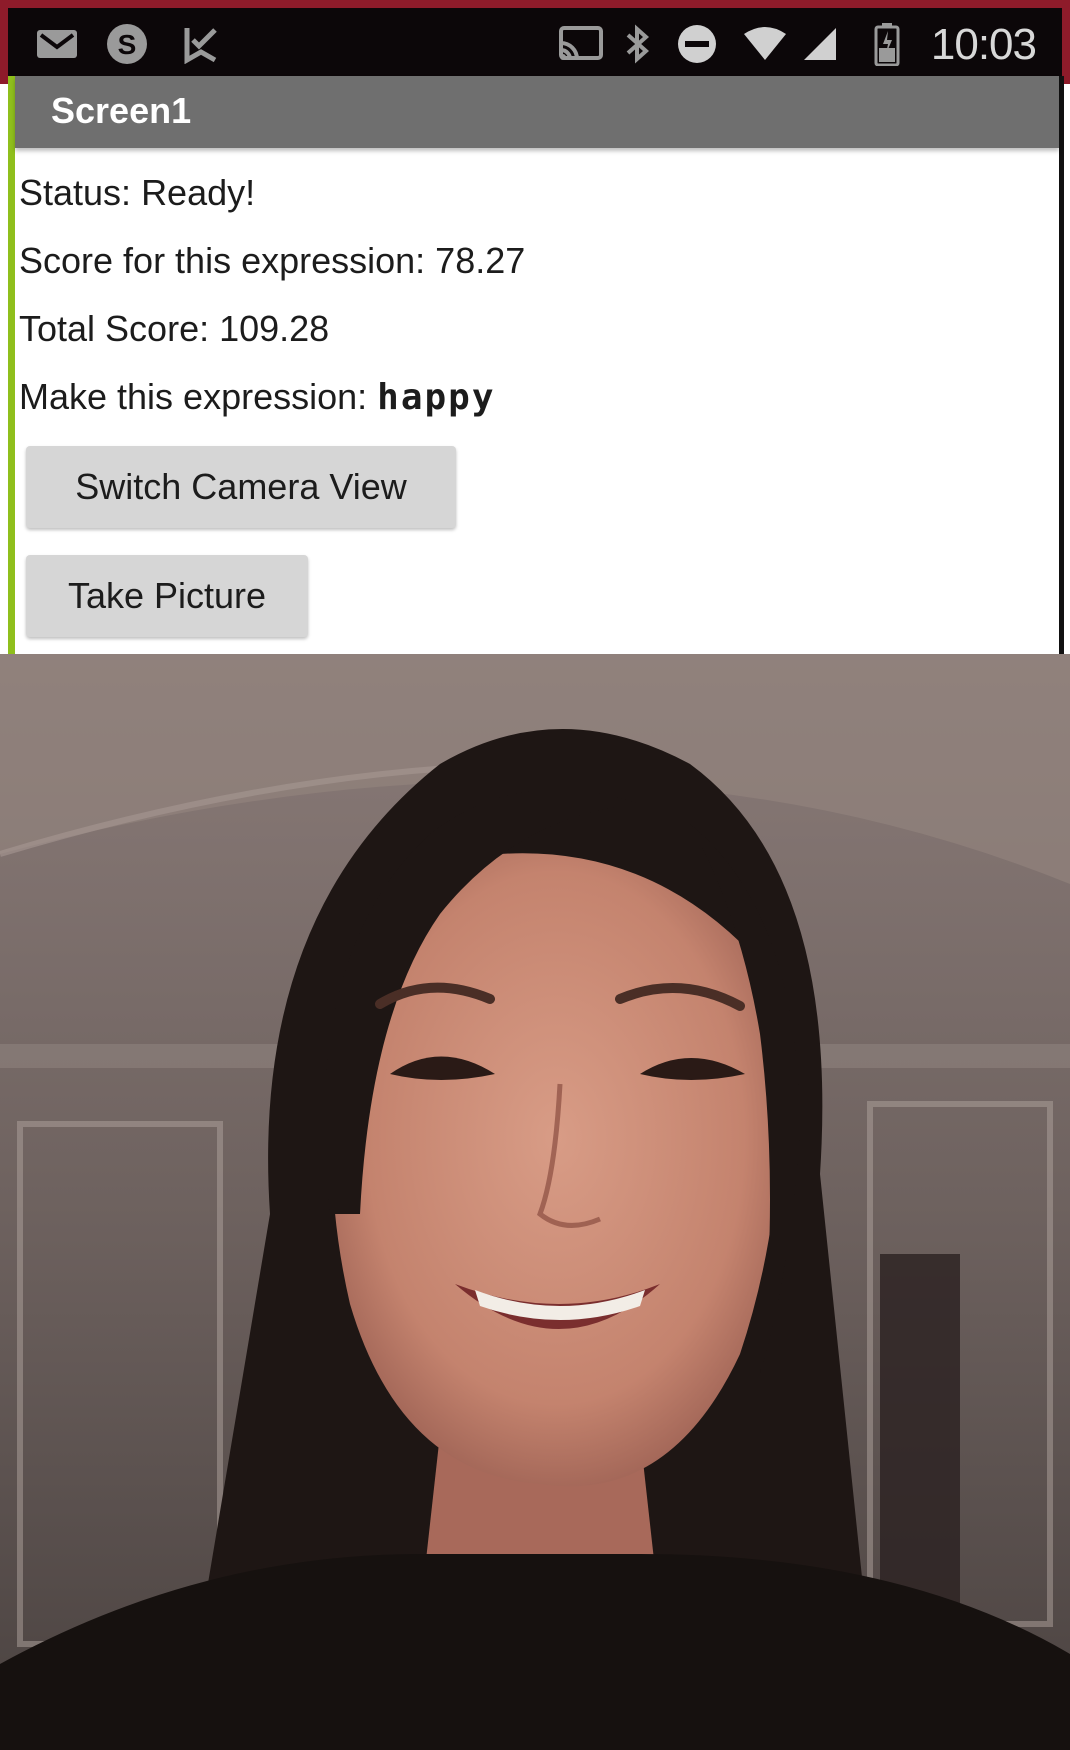 This screenshot has width=1070, height=1750. Describe the element at coordinates (137, 192) in the screenshot. I see `status-label: Status: Ready!` at that location.